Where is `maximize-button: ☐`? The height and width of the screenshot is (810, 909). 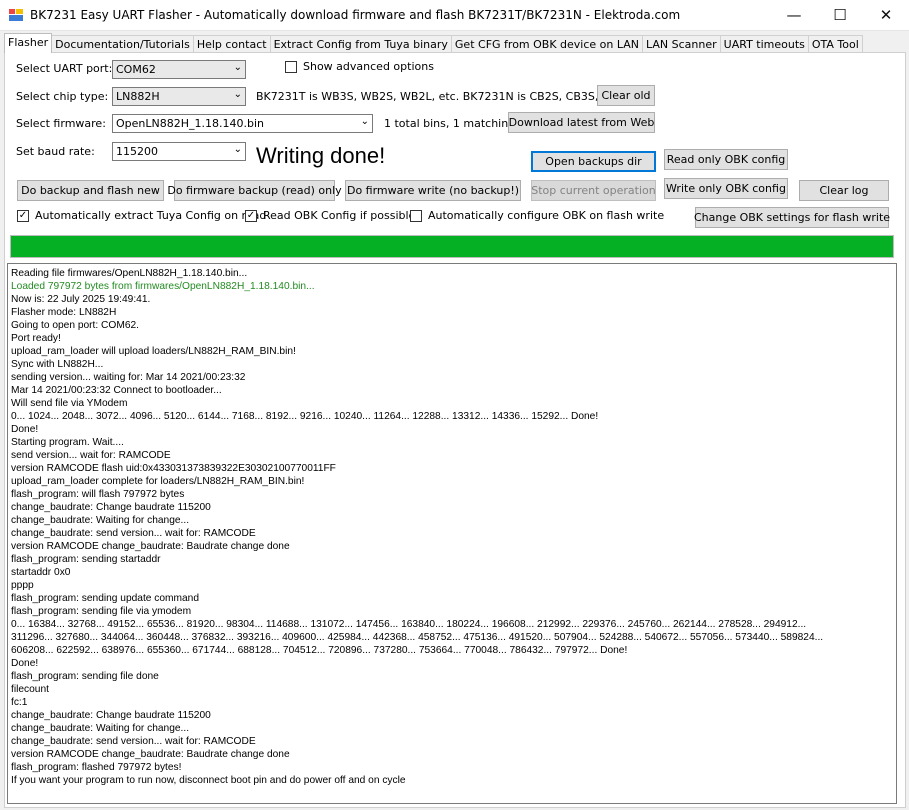 maximize-button: ☐ is located at coordinates (840, 15).